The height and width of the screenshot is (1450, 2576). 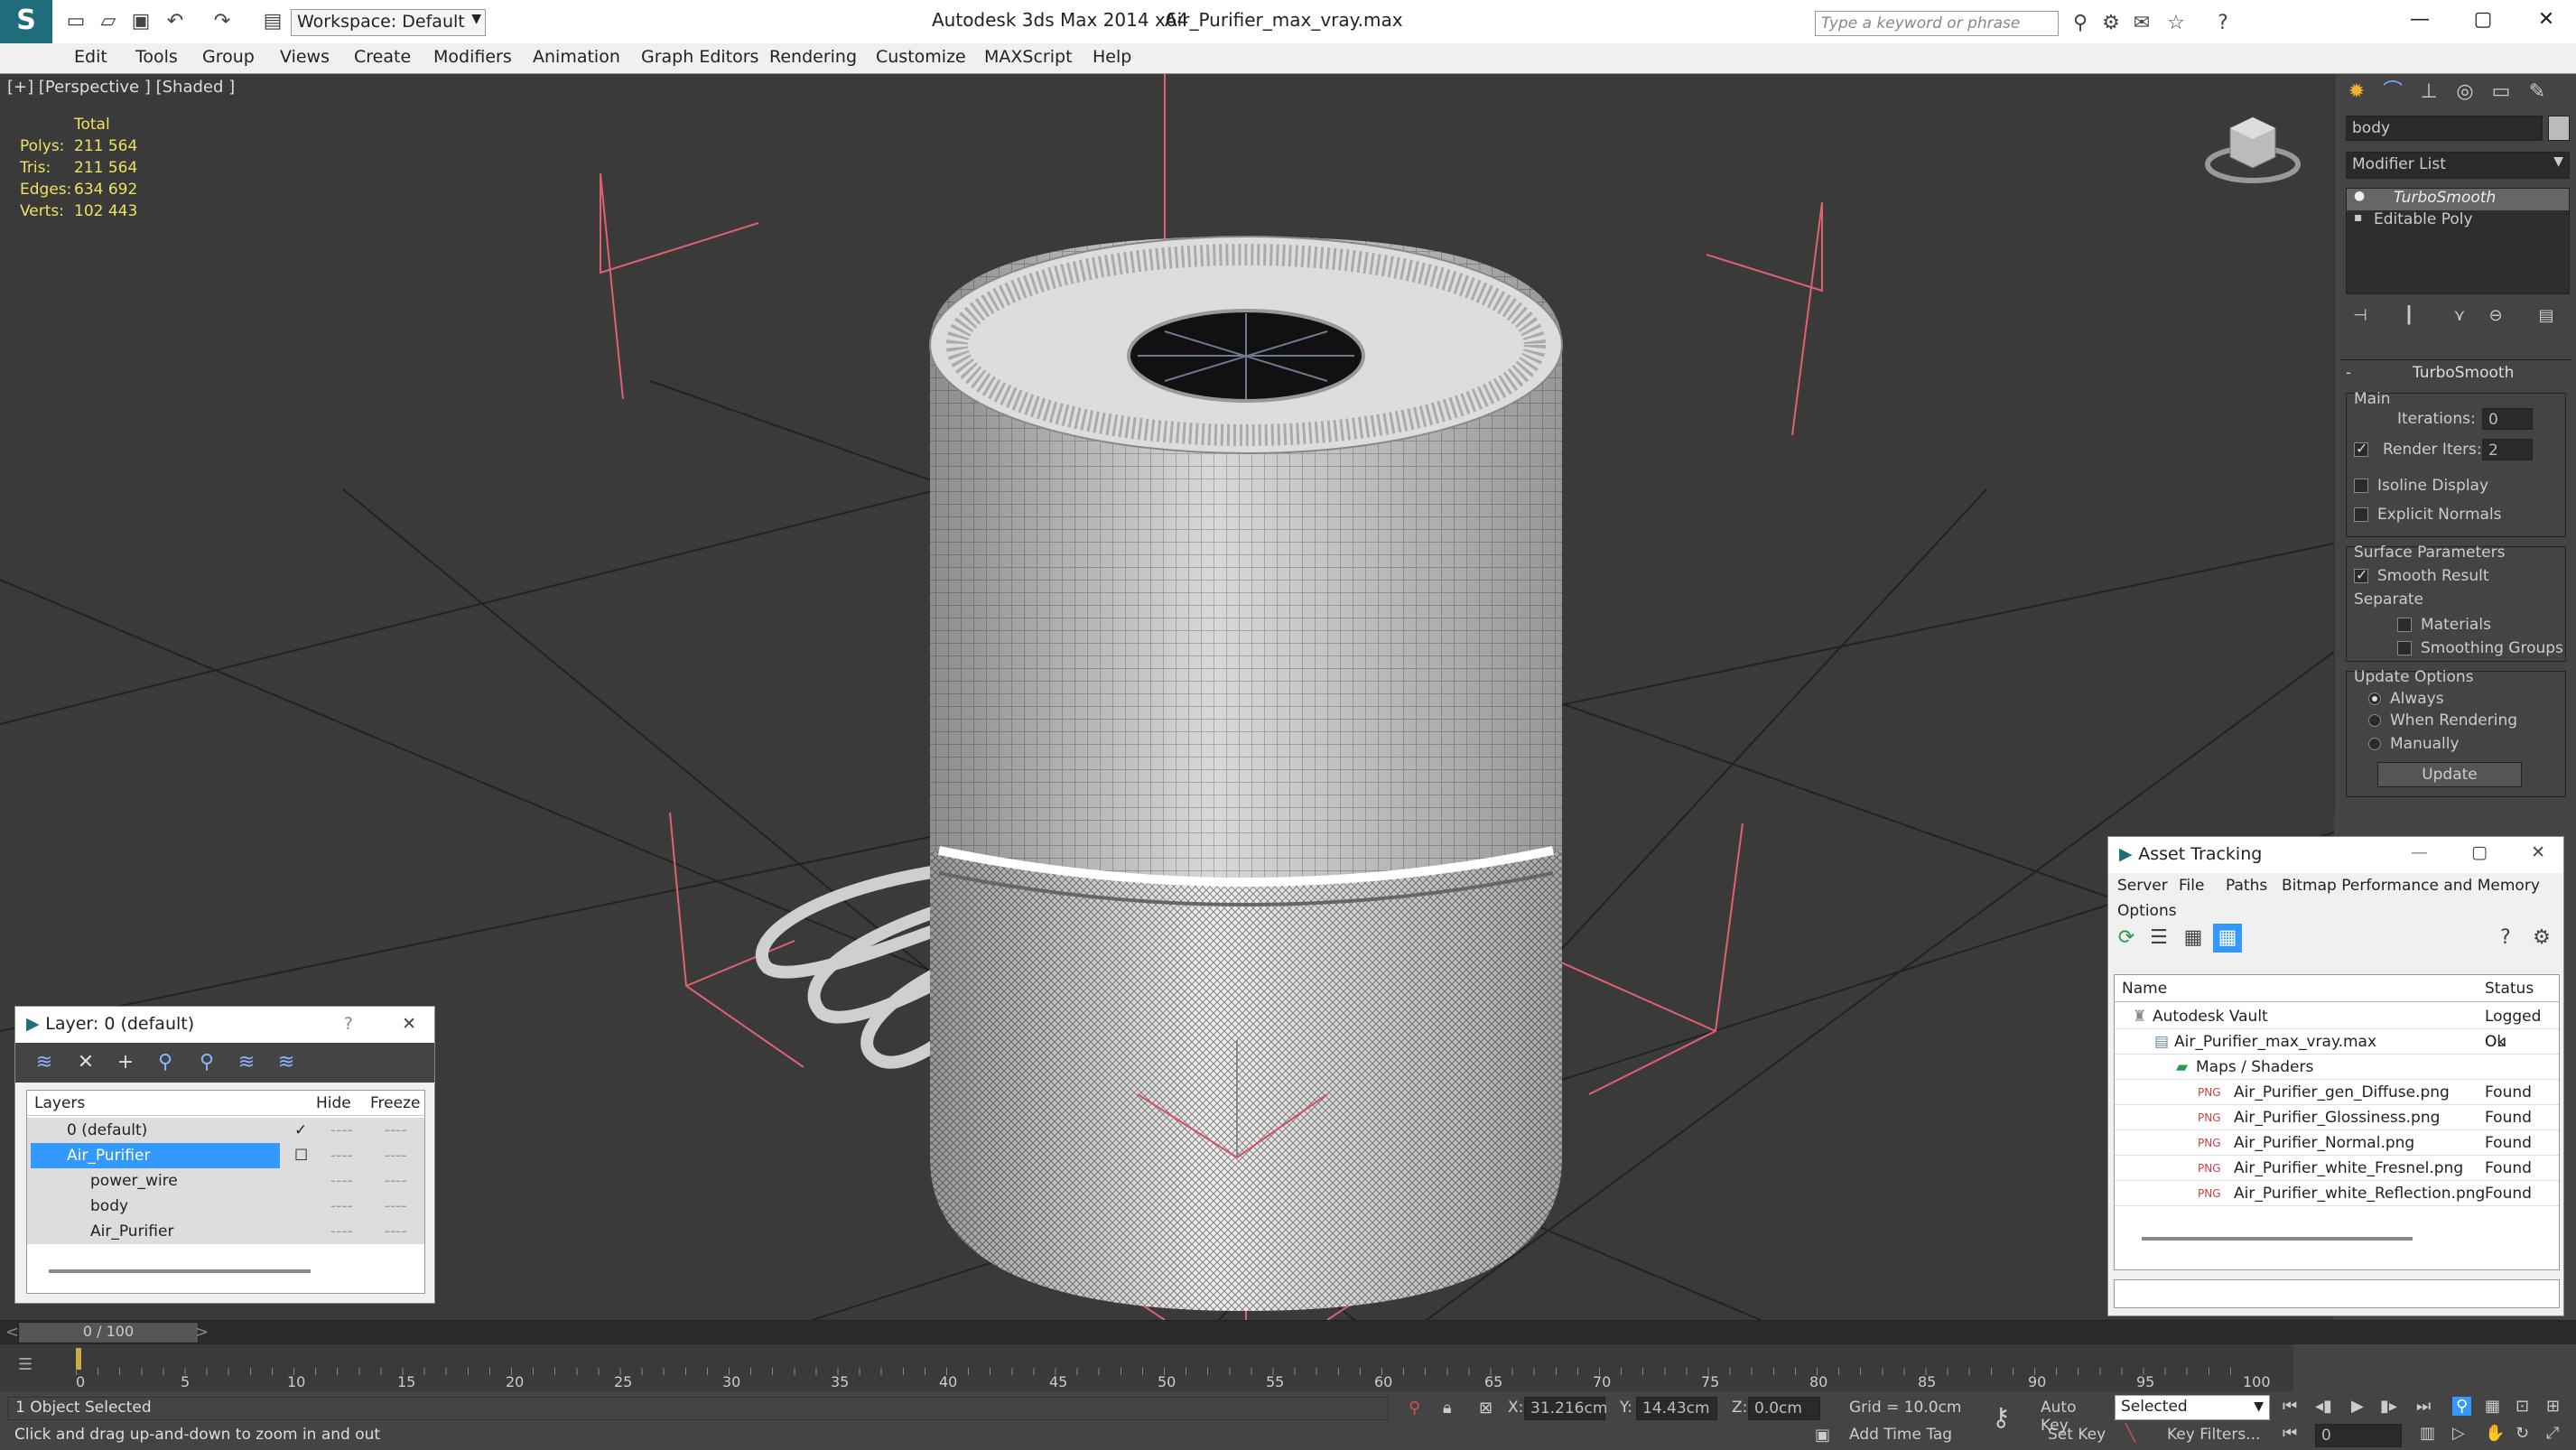 What do you see at coordinates (2080, 23) in the screenshot?
I see `binoculars-icon: ⚲` at bounding box center [2080, 23].